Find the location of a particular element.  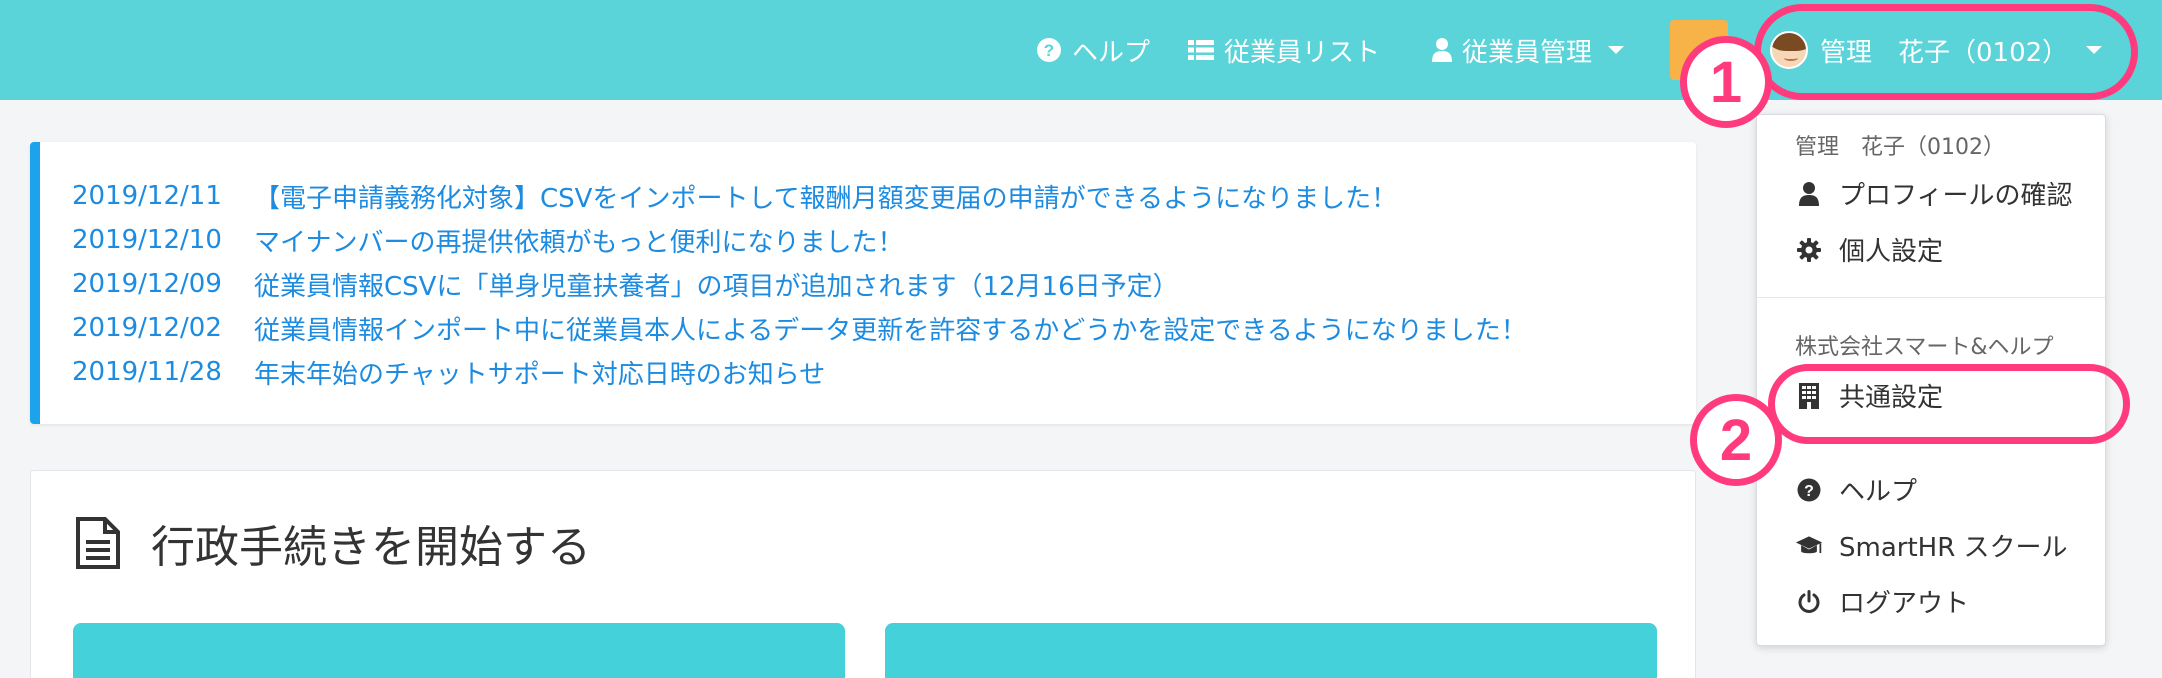

announcement-text: 従業員情報CSVに「単身児童扶養者」の項目が追加されます（12月16日予定） is located at coordinates (716, 286).